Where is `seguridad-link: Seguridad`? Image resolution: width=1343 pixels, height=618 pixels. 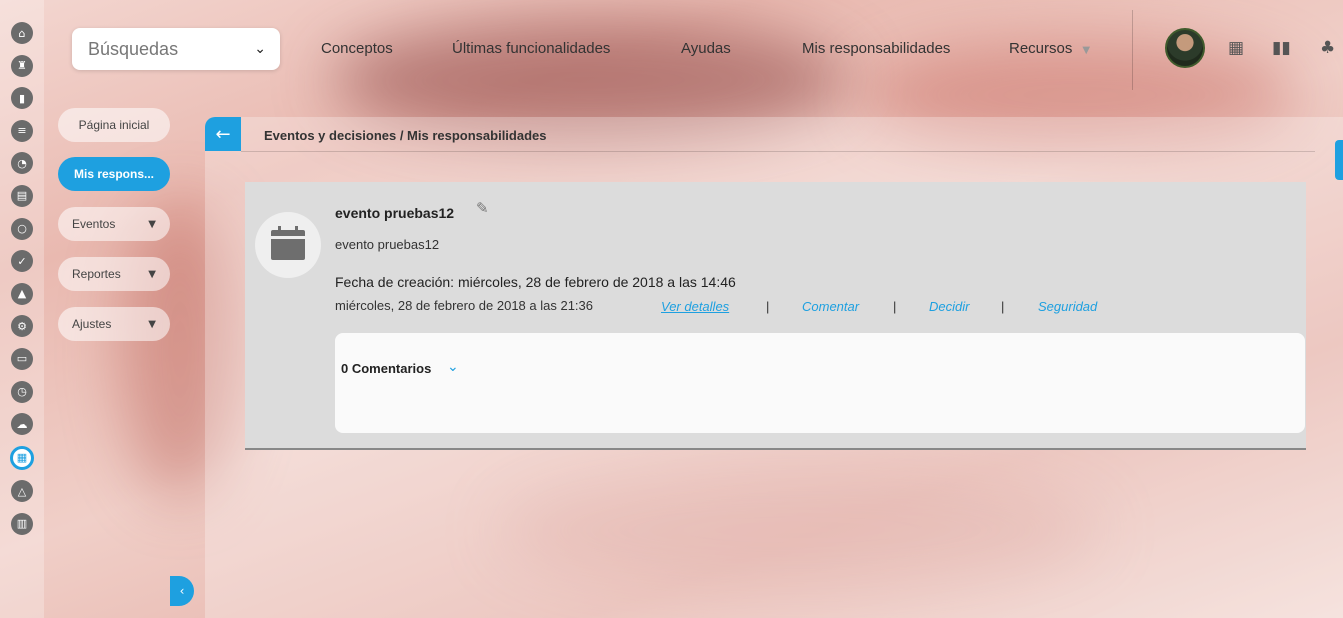
seguridad-link: Seguridad is located at coordinates (1067, 306).